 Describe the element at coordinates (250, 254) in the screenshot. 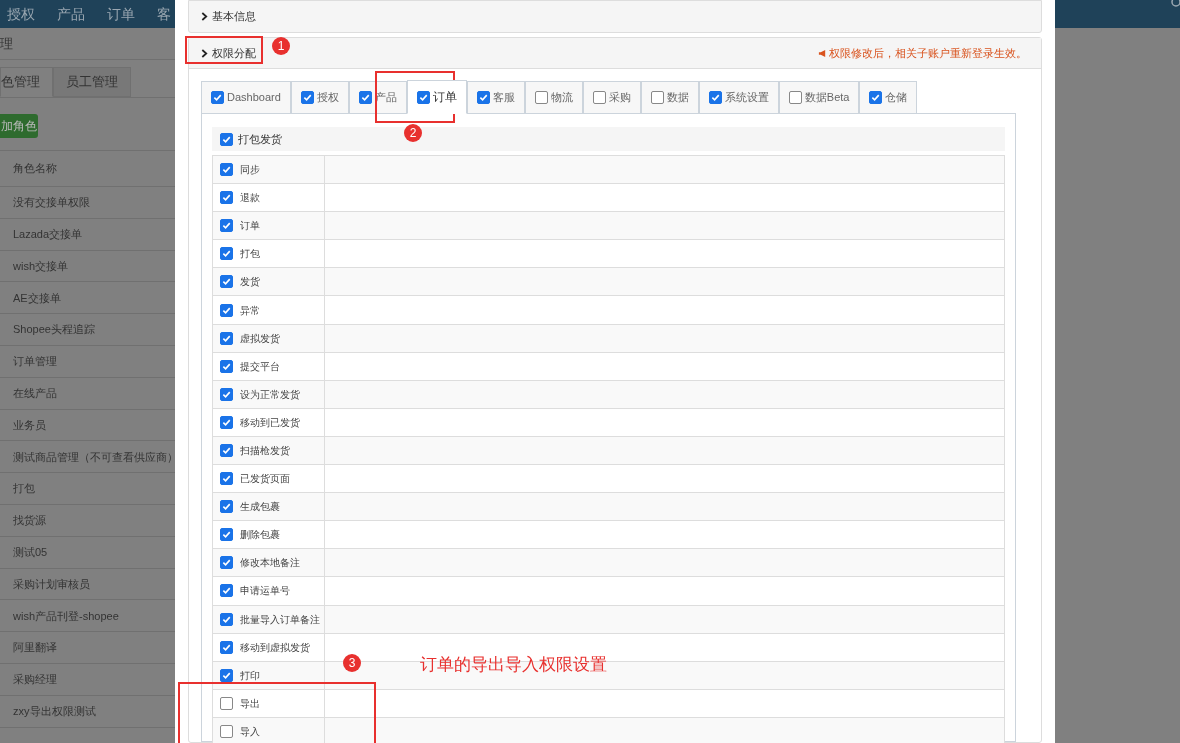

I see `permission-label: 打包` at that location.